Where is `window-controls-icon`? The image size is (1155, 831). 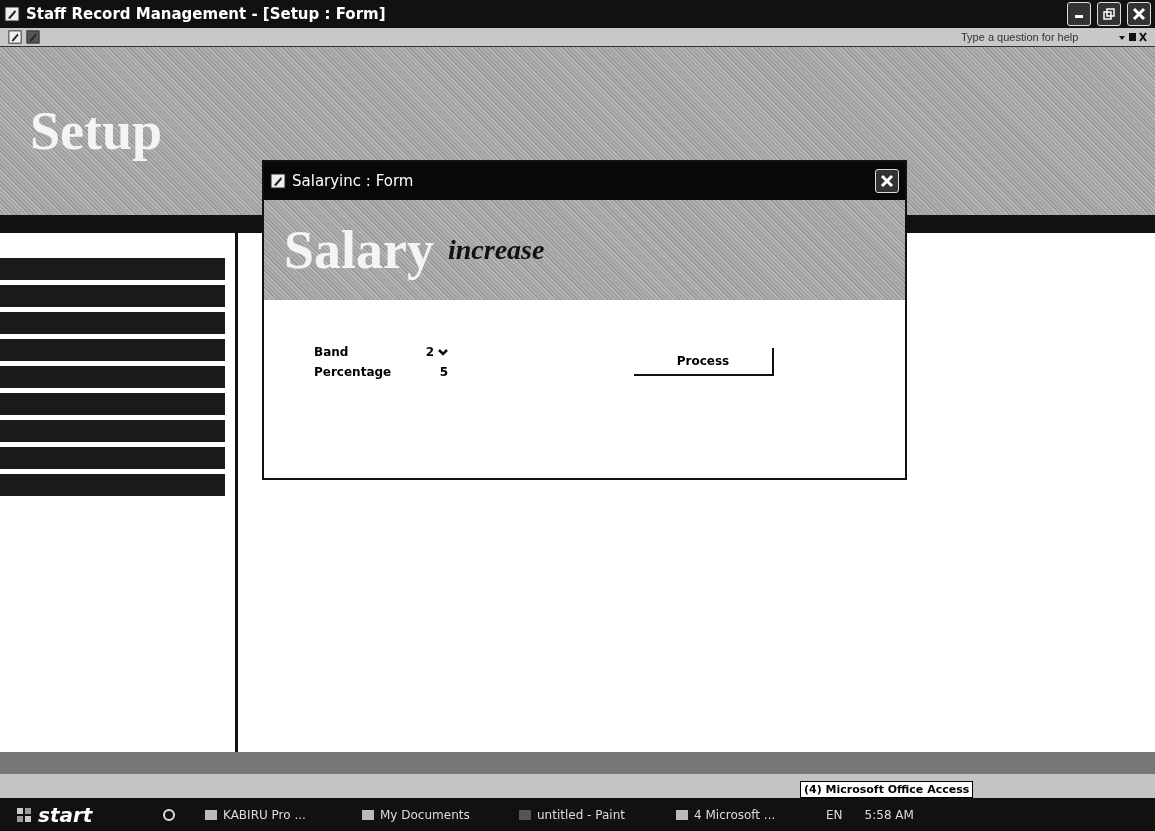 window-controls-icon is located at coordinates (1132, 37).